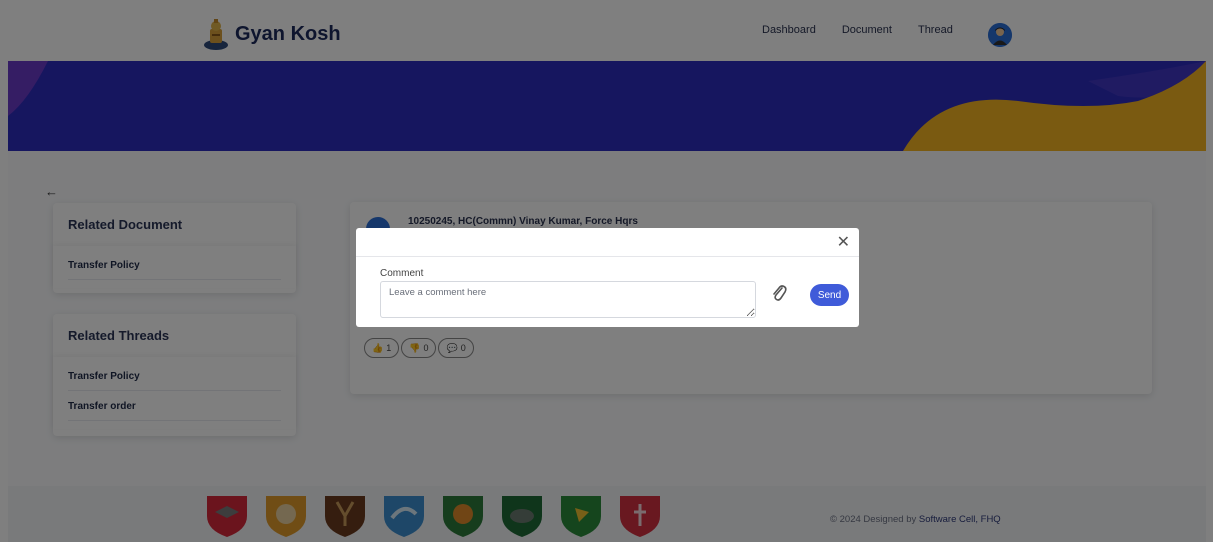  Describe the element at coordinates (568, 299) in the screenshot. I see `comment-input` at that location.